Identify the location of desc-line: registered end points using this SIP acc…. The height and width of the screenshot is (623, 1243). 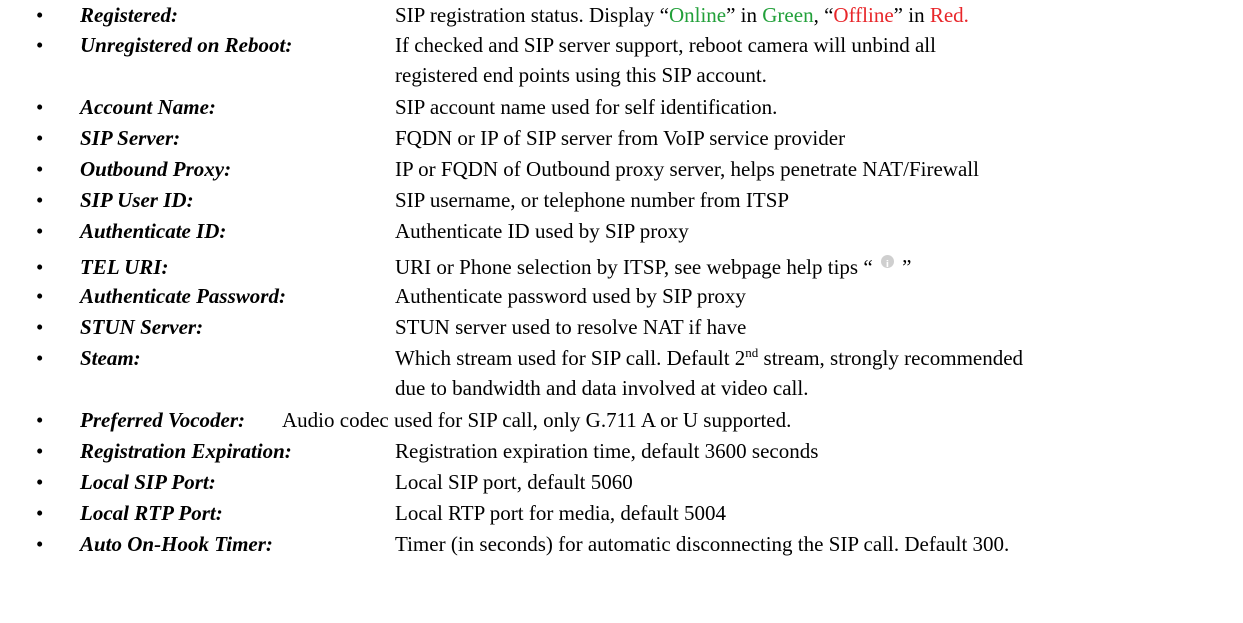
(581, 75).